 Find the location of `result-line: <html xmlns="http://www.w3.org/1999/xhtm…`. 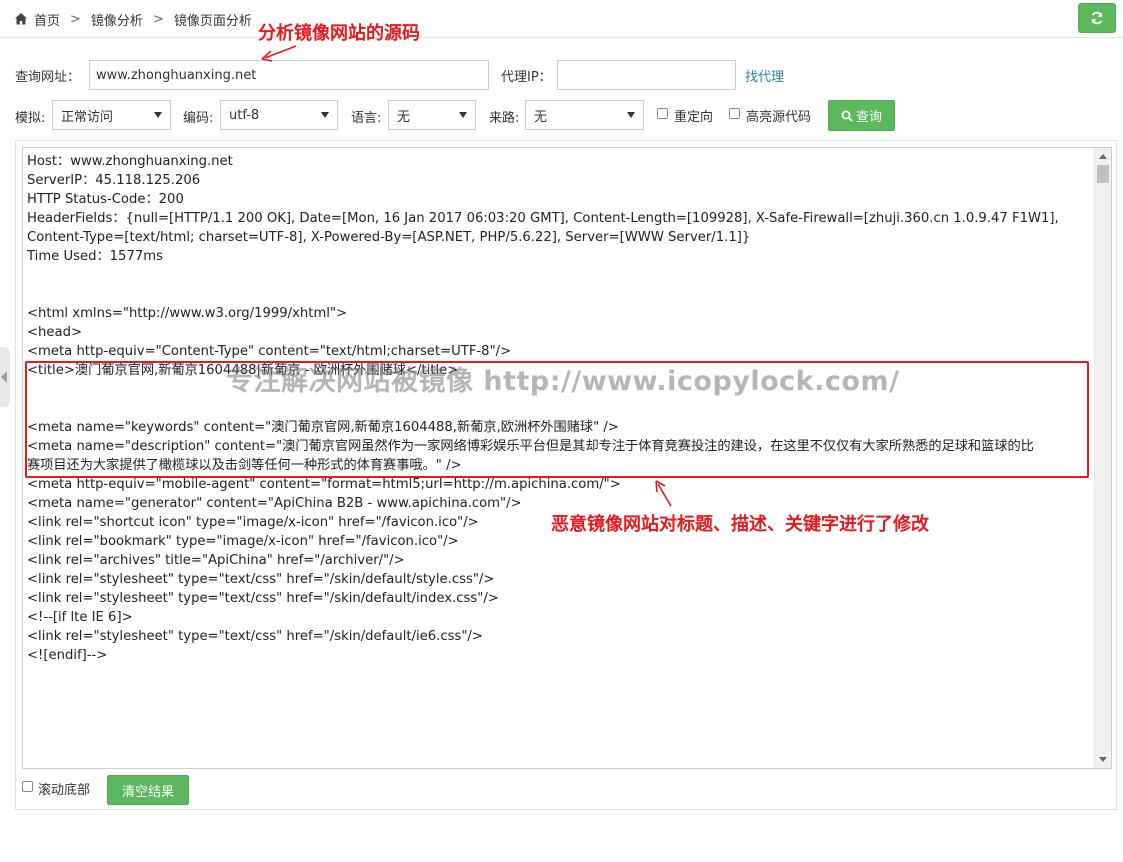

result-line: <html xmlns="http://www.w3.org/1999/xhtm… is located at coordinates (187, 313).